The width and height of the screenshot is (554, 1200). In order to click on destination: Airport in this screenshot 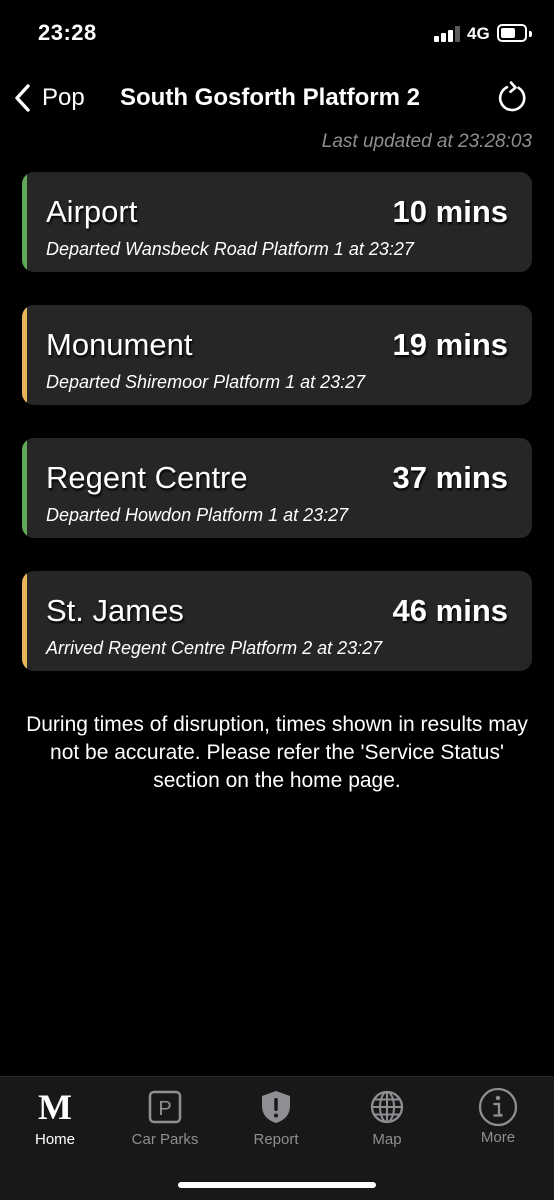, I will do `click(92, 211)`.